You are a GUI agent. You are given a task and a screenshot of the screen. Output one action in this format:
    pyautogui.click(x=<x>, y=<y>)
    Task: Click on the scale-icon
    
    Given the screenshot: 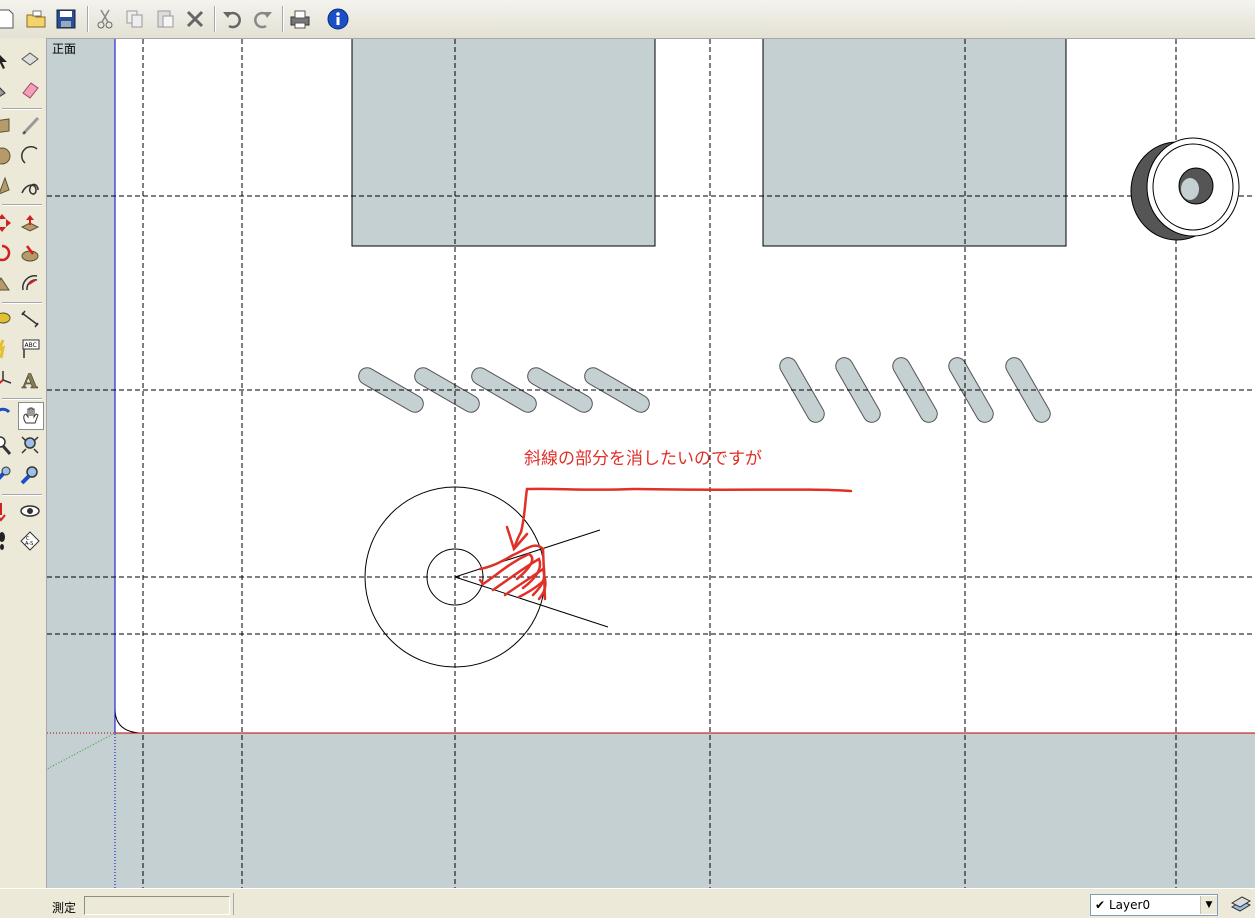 What is the action you would take?
    pyautogui.click(x=7, y=283)
    